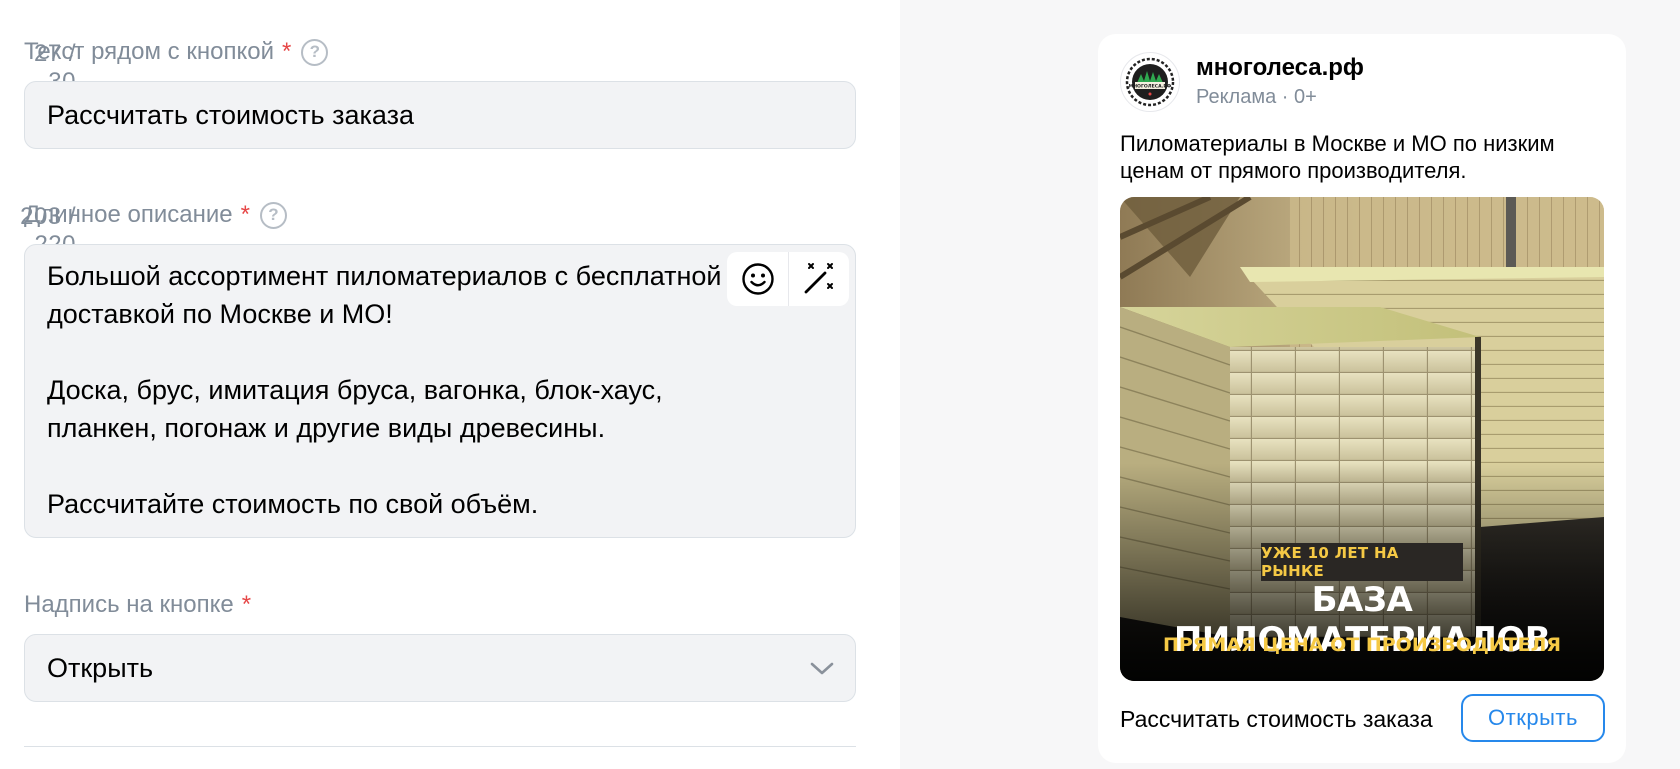 This screenshot has width=1680, height=769. I want to click on ad-meta: Реклама · 0+, so click(1256, 97).